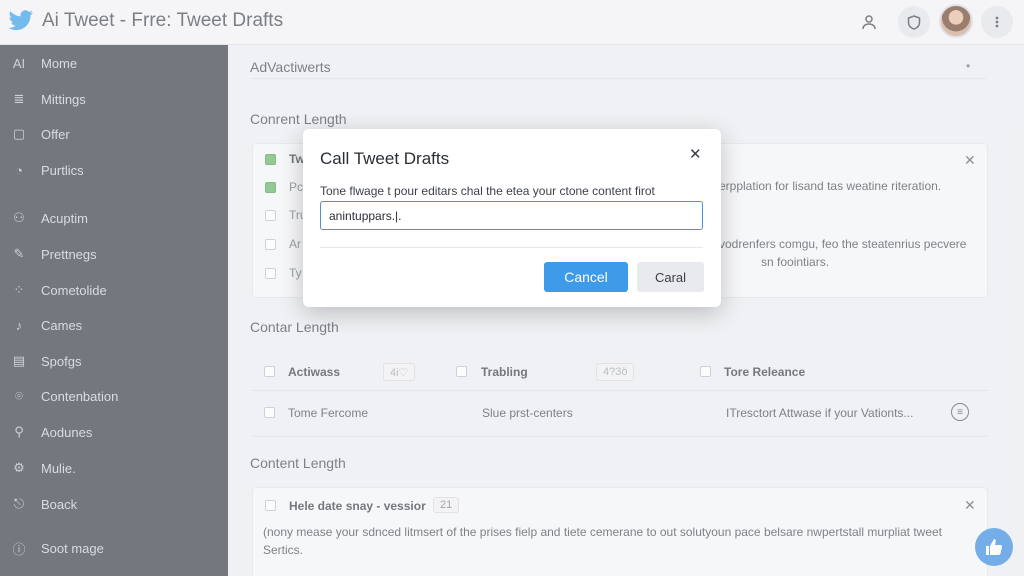 Image resolution: width=1024 pixels, height=576 pixels. What do you see at coordinates (586, 277) in the screenshot?
I see `cancel-button: Cancel` at bounding box center [586, 277].